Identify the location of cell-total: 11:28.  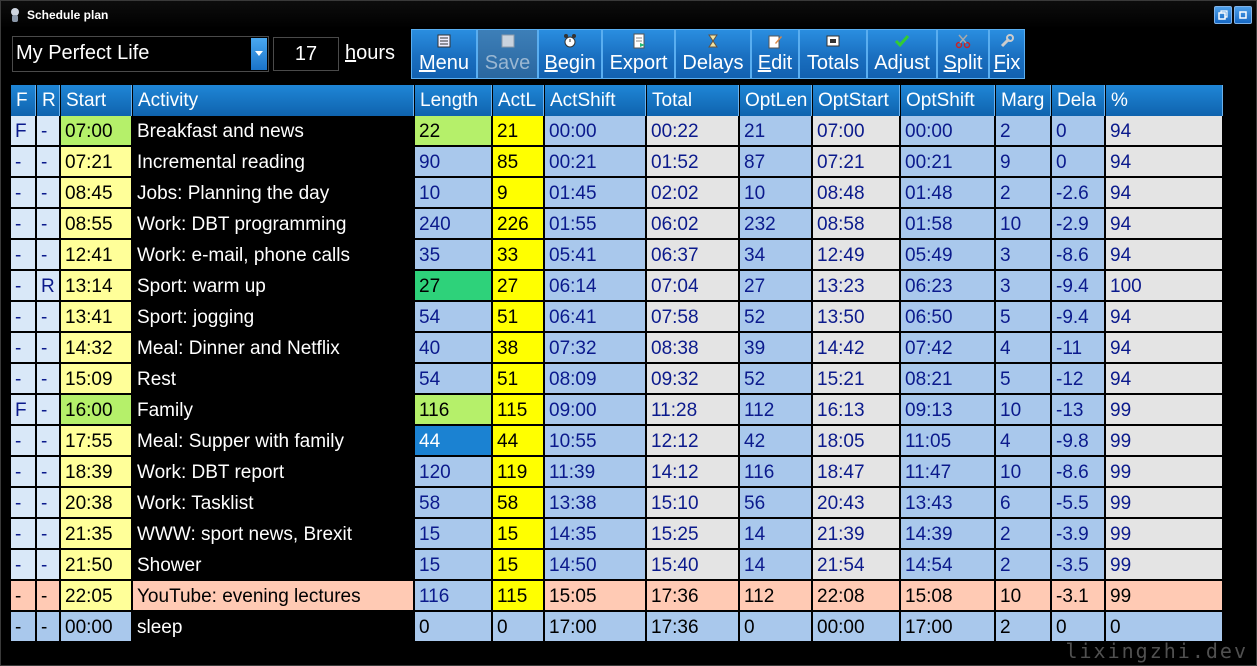
(692, 410).